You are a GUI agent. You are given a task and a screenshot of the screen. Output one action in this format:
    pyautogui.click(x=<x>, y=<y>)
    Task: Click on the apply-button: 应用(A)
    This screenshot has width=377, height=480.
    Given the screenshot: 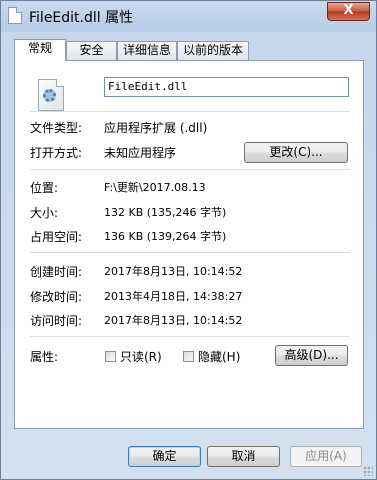 What is the action you would take?
    pyautogui.click(x=326, y=456)
    